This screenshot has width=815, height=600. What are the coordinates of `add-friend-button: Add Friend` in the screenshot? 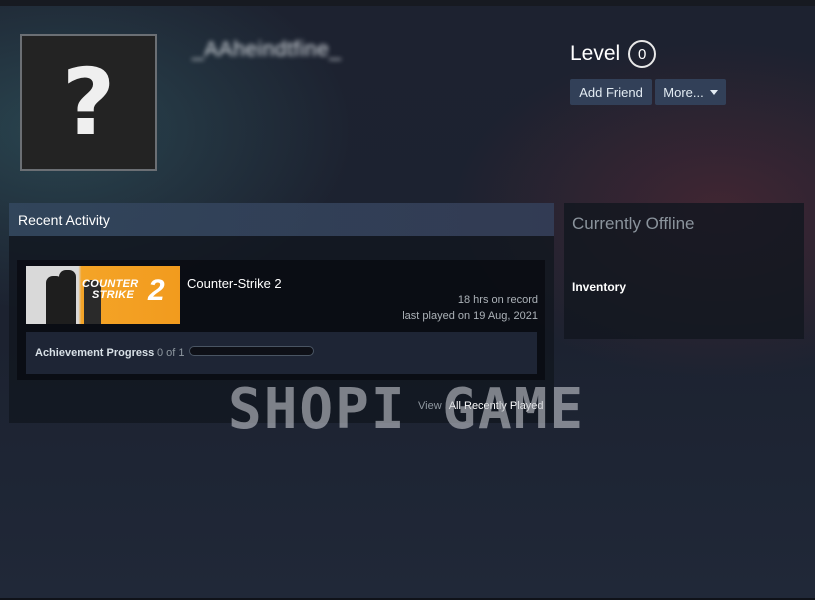 It's located at (611, 92).